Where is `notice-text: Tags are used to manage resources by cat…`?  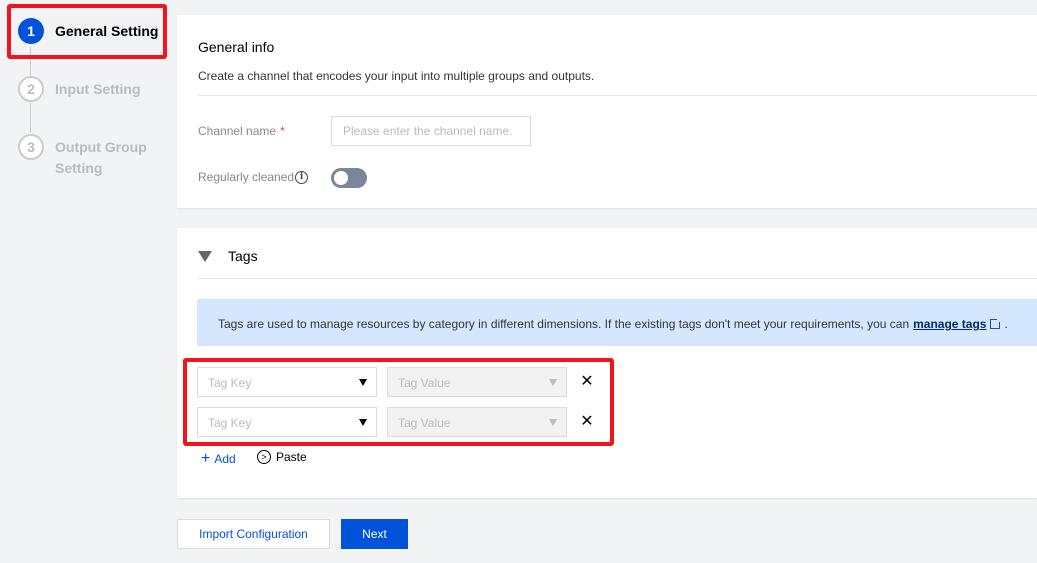 notice-text: Tags are used to manage resources by cat… is located at coordinates (564, 324).